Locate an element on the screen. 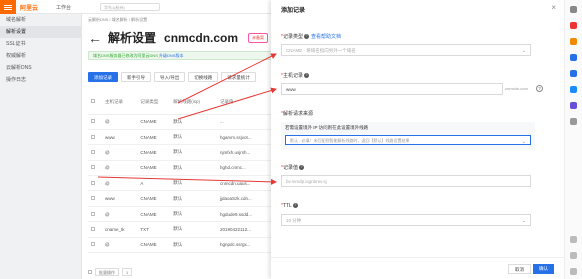  bookmark-icon is located at coordinates (573, 25).